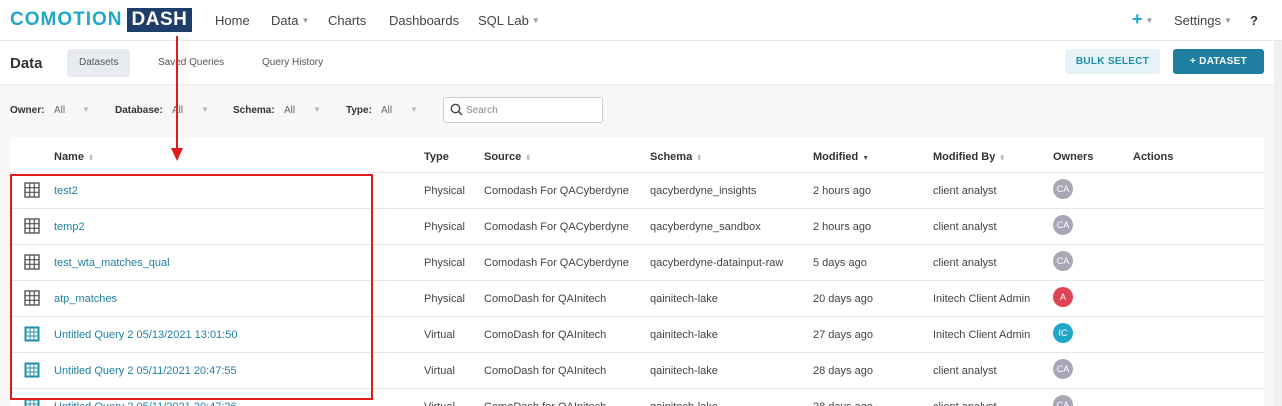  I want to click on nav-charts-label: Charts, so click(347, 20).